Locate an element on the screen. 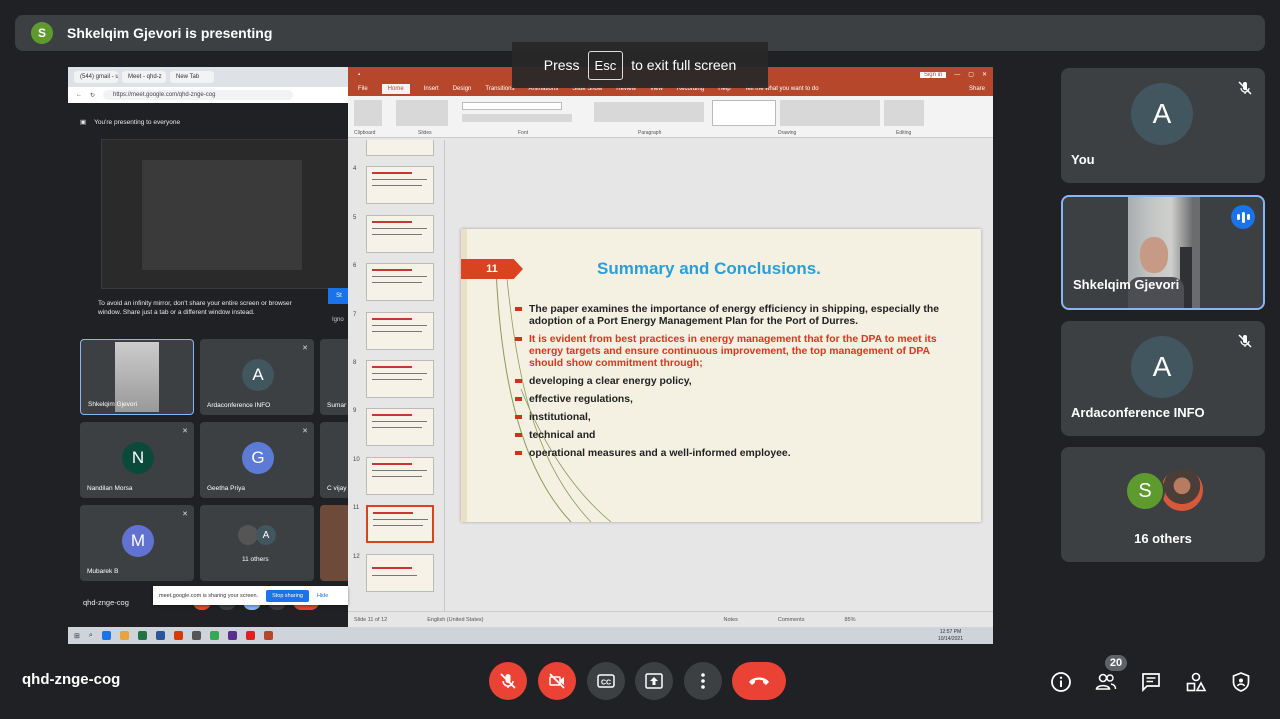 This screenshot has width=1280, height=719. captions-icon: CC is located at coordinates (606, 681).